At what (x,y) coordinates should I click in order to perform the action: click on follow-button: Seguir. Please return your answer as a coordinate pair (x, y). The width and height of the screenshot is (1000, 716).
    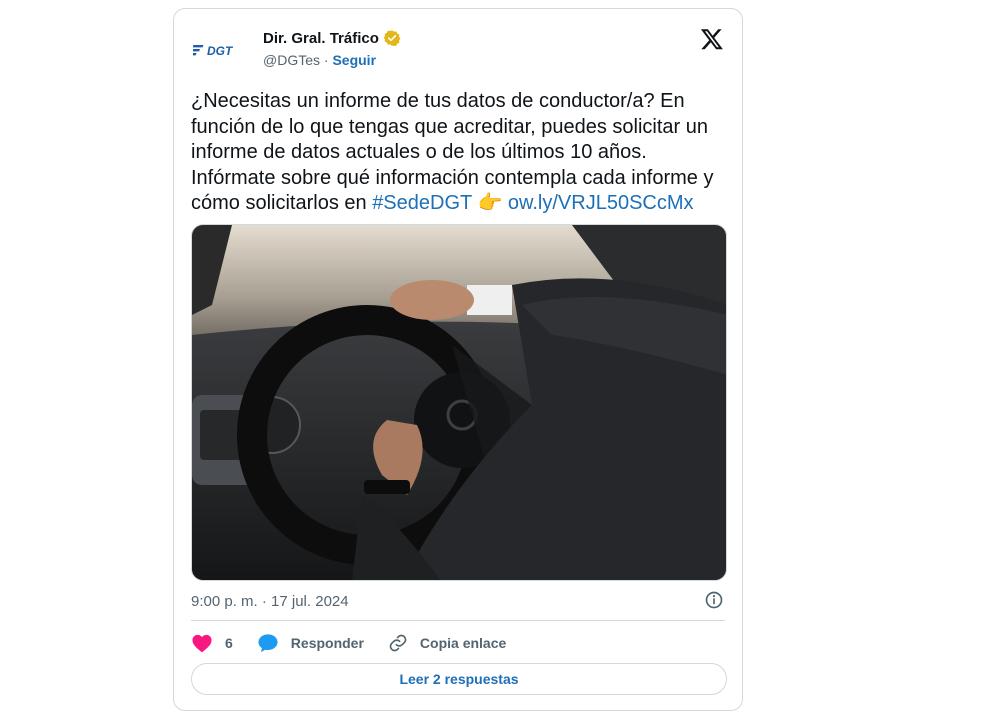
    Looking at the image, I should click on (354, 60).